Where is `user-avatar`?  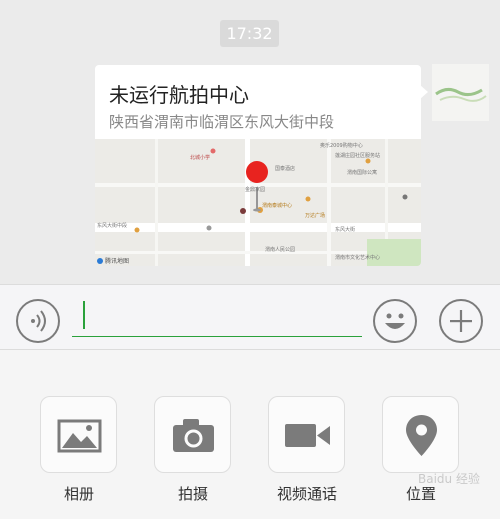
user-avatar is located at coordinates (460, 92).